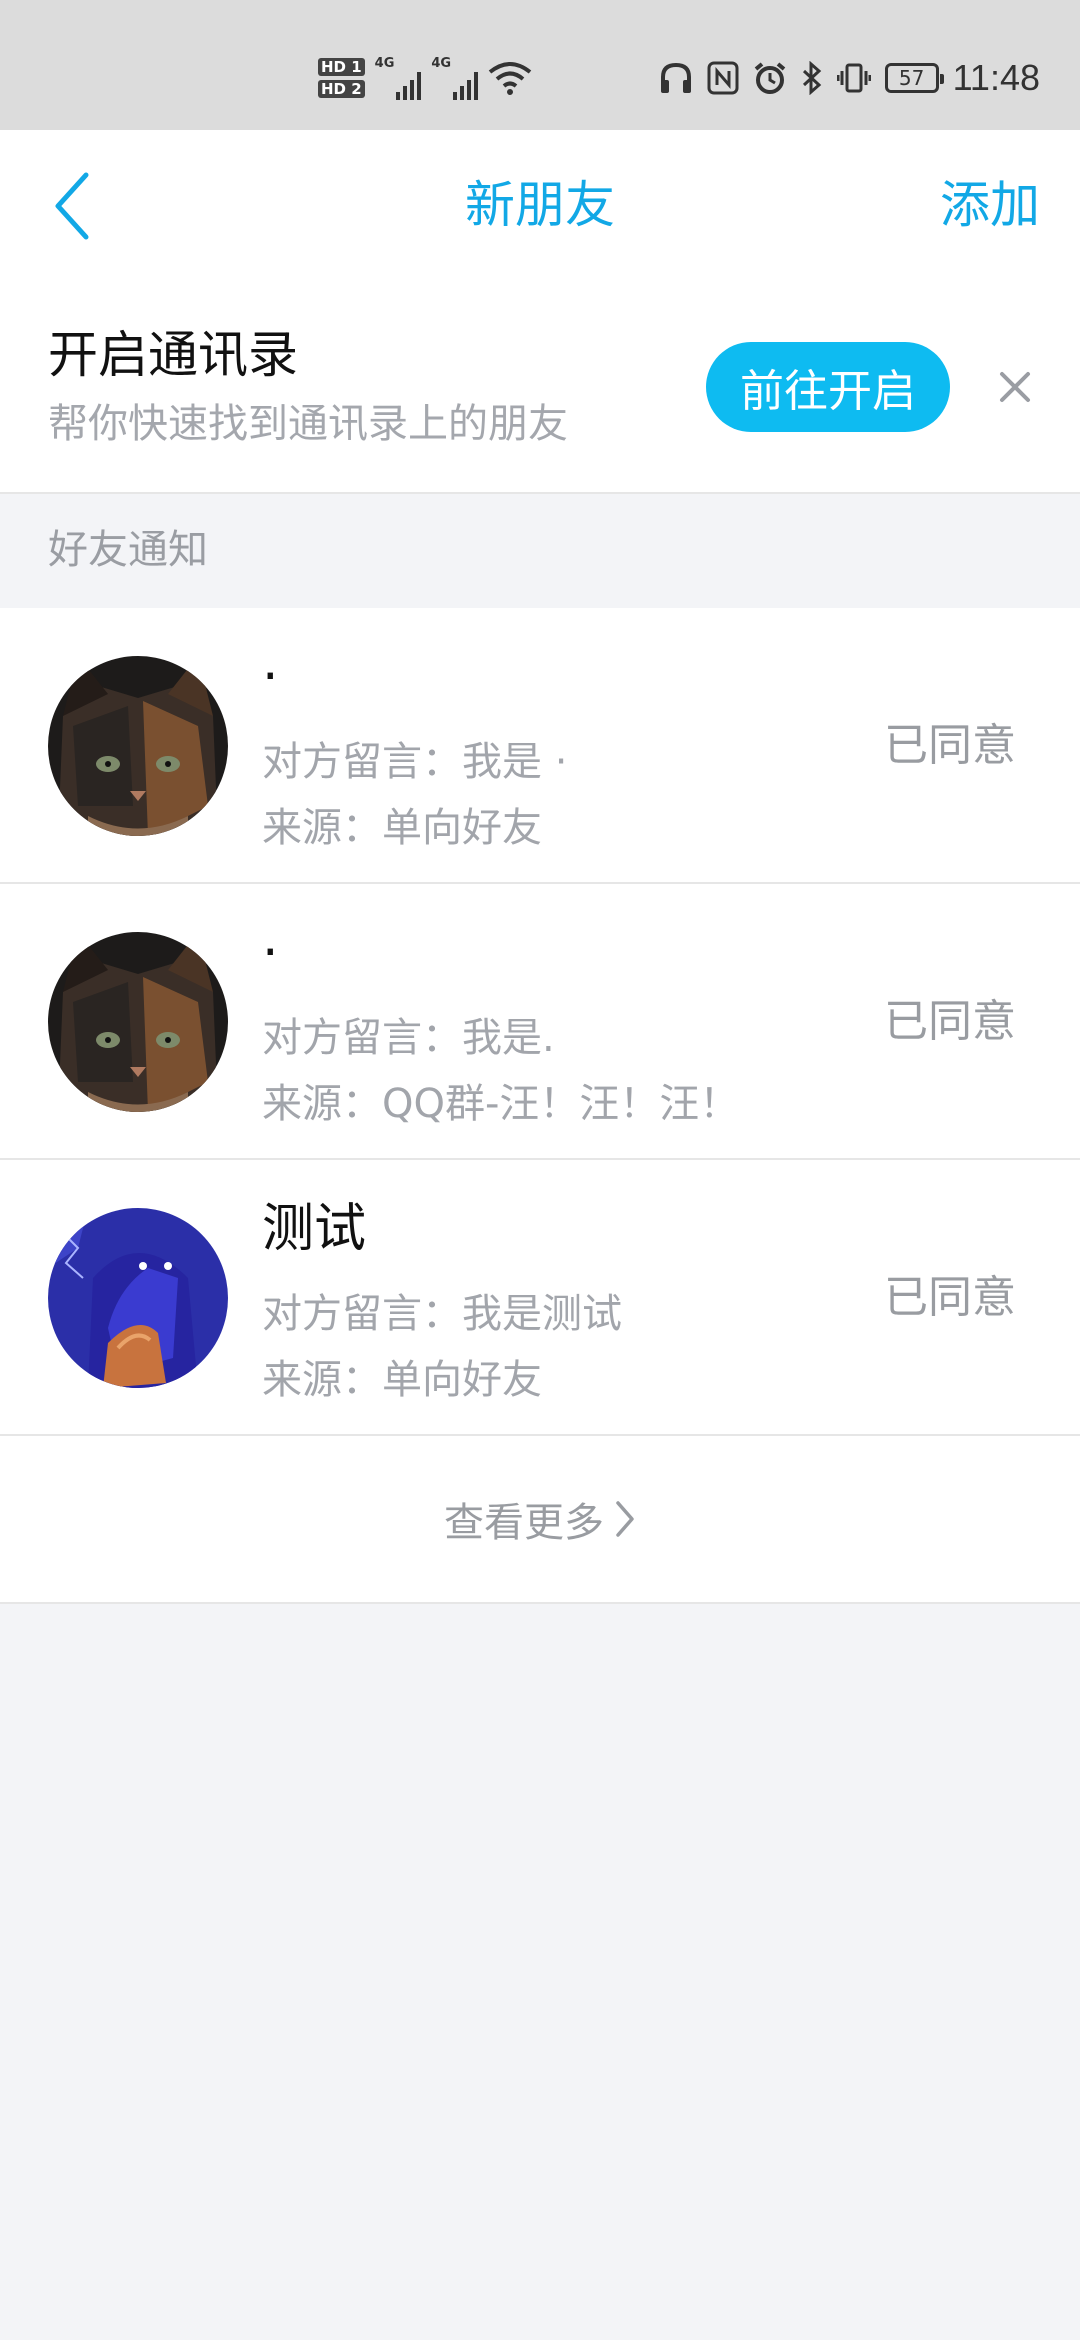 The image size is (1080, 2340). Describe the element at coordinates (828, 387) in the screenshot. I see `enable-contacts-button: 前往开启` at that location.